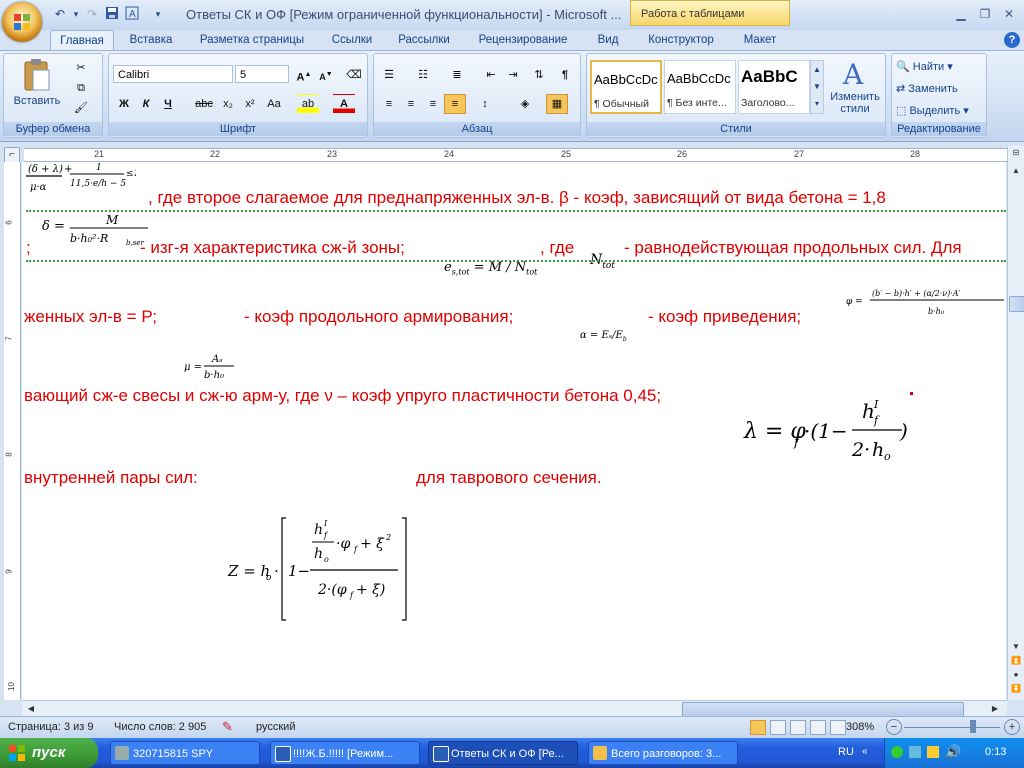 The height and width of the screenshot is (768, 1024). I want to click on align-left-icon: ≡, so click(389, 104).